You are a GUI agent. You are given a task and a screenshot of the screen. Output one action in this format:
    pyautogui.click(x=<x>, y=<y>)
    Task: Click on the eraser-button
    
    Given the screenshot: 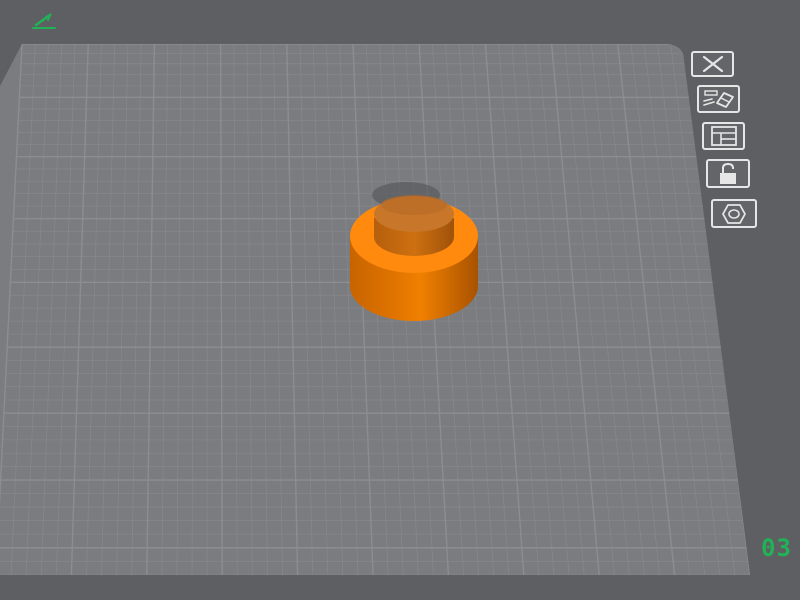 What is the action you would take?
    pyautogui.click(x=718, y=99)
    